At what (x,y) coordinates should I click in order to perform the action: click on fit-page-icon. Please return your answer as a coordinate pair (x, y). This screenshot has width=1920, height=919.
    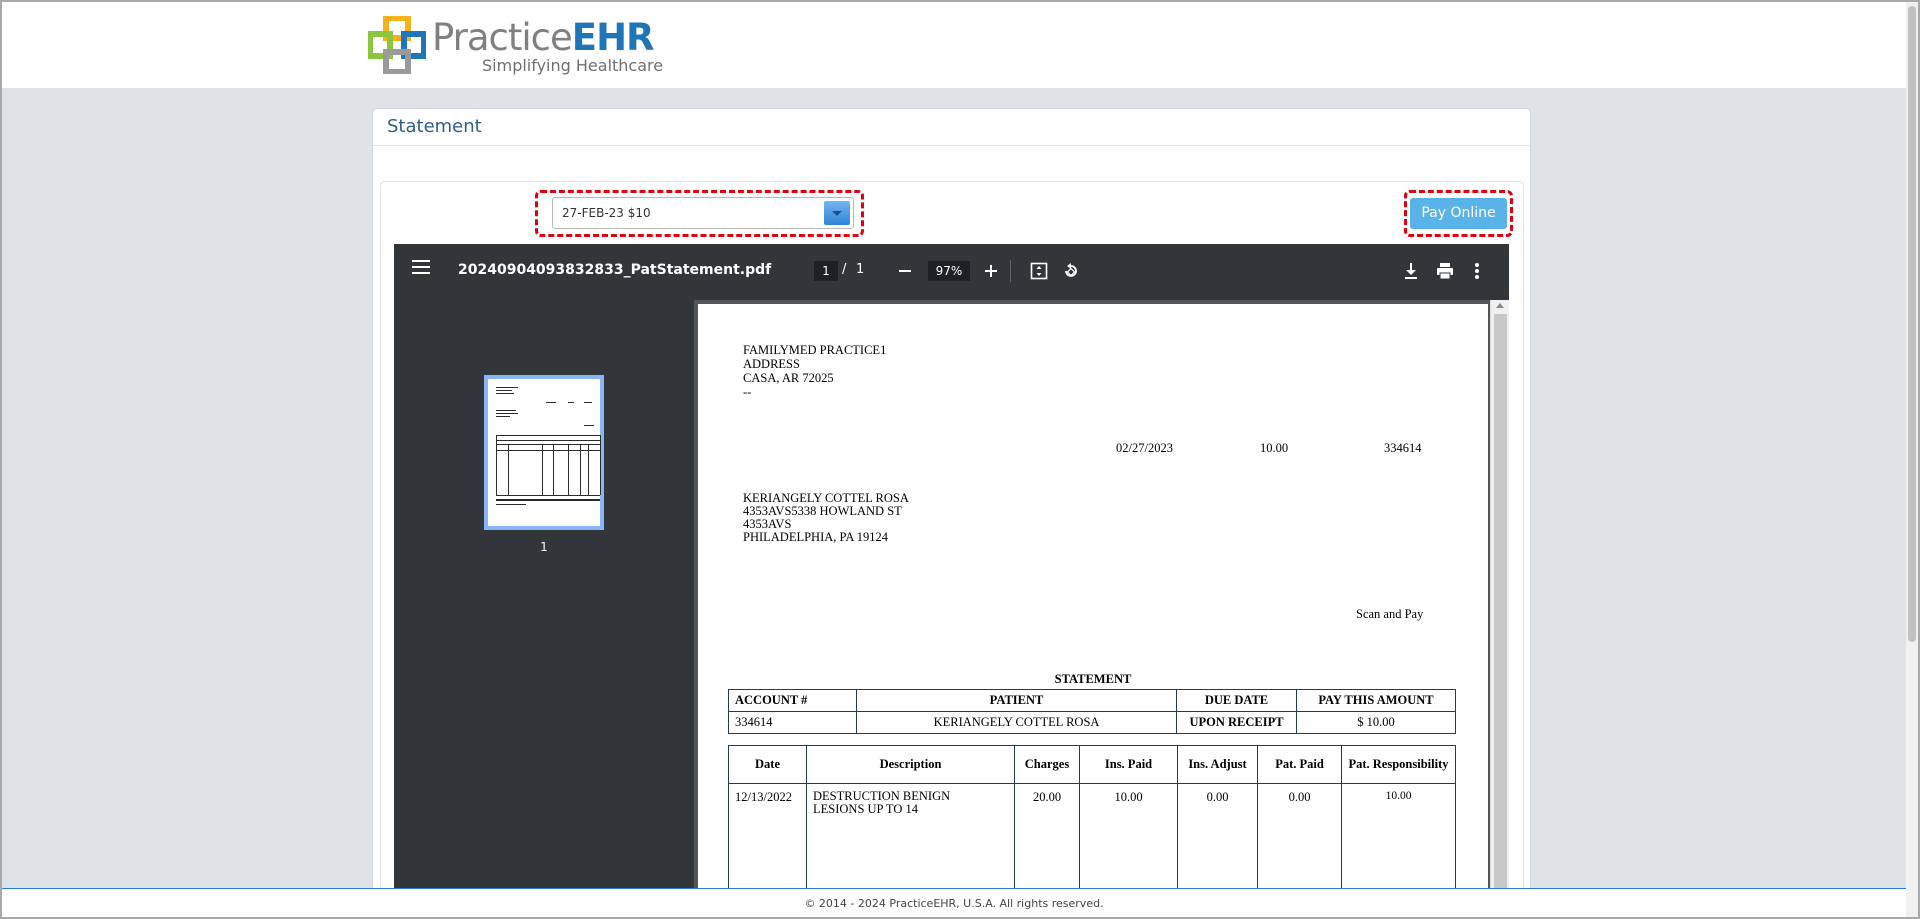
    Looking at the image, I should click on (1039, 271).